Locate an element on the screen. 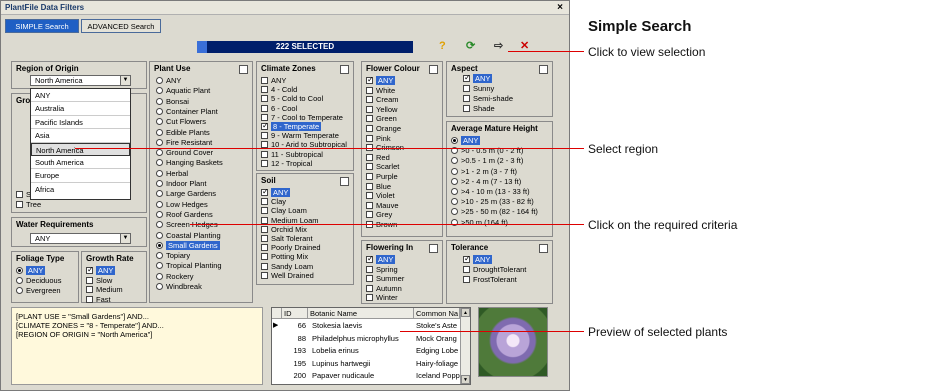  scroll-down-icon: ▼ is located at coordinates (465, 379).